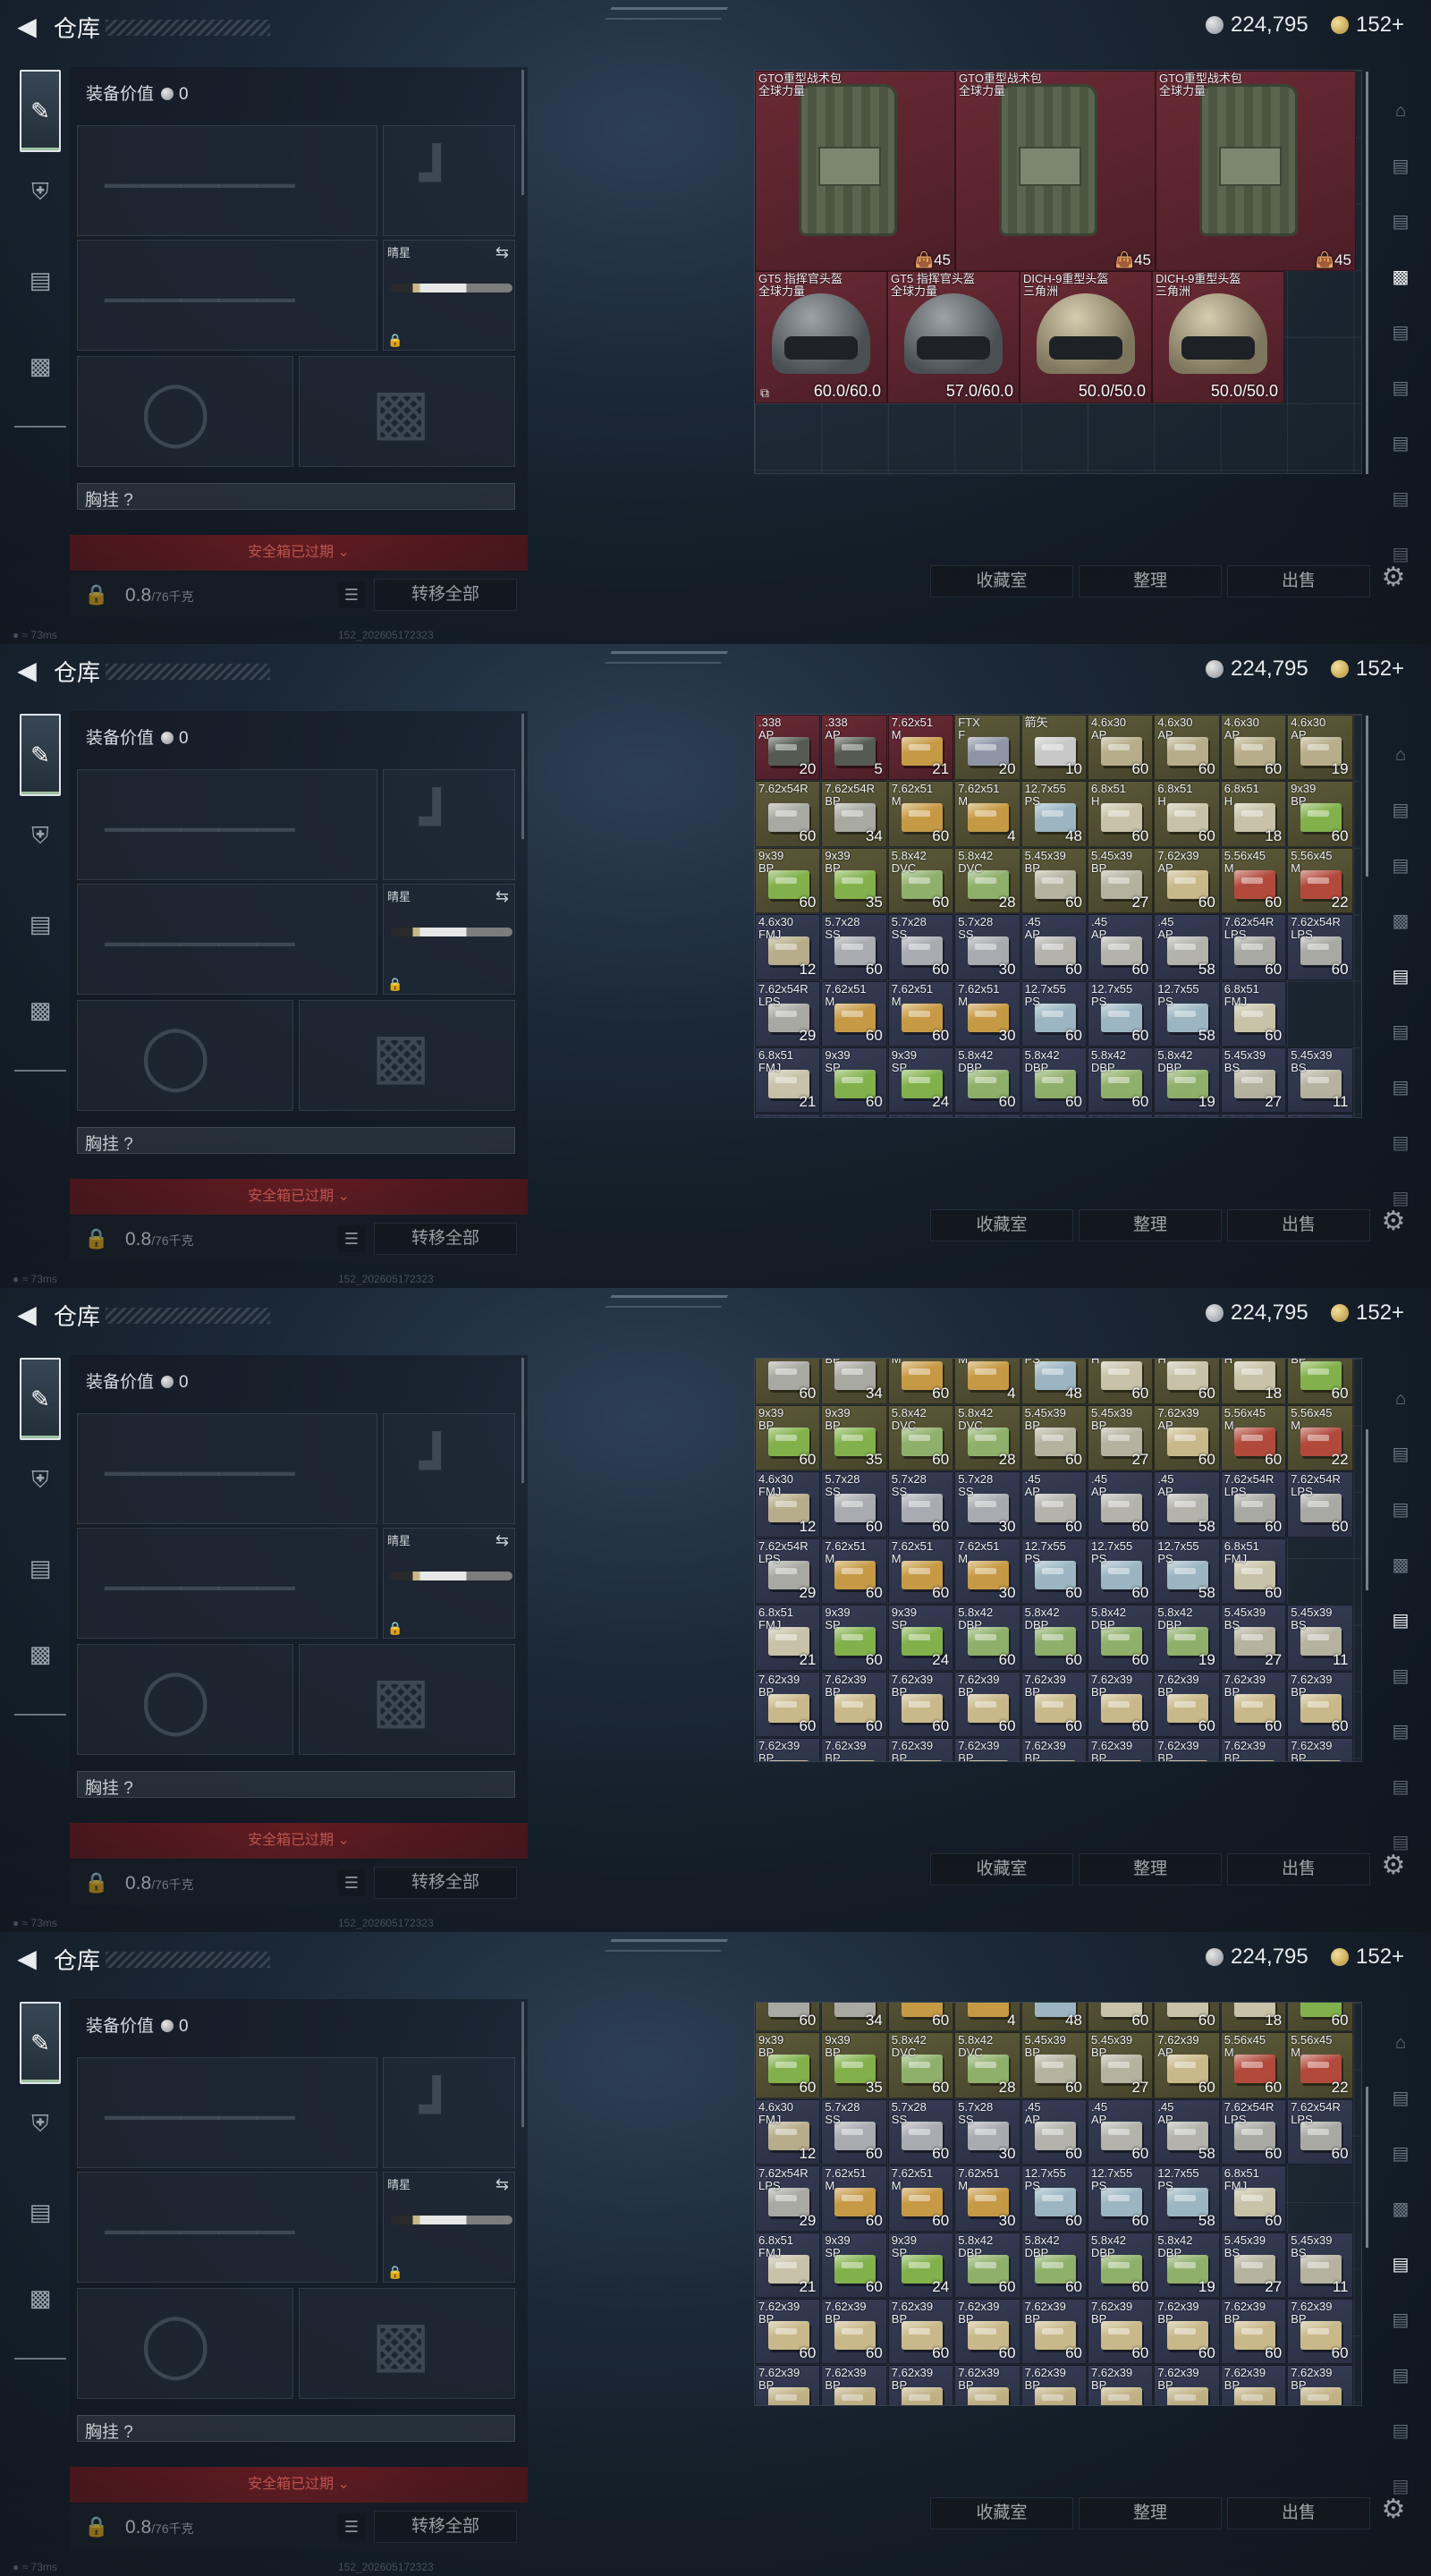 The image size is (1431, 2576). I want to click on armor-slot: ▩, so click(407, 1699).